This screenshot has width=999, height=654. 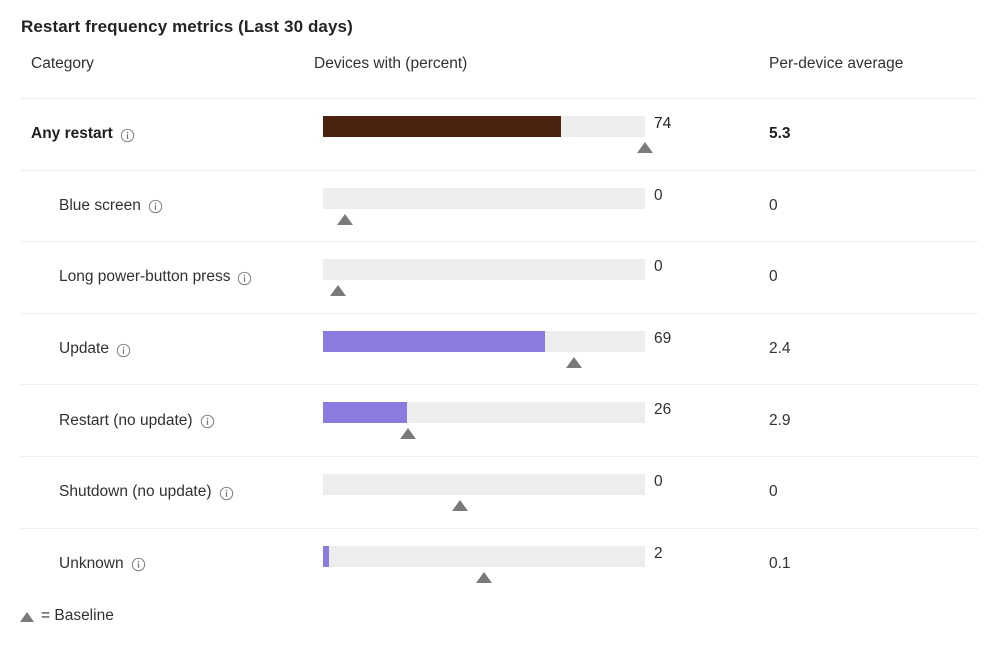 I want to click on devices-percent-cell: 2, so click(x=513, y=564).